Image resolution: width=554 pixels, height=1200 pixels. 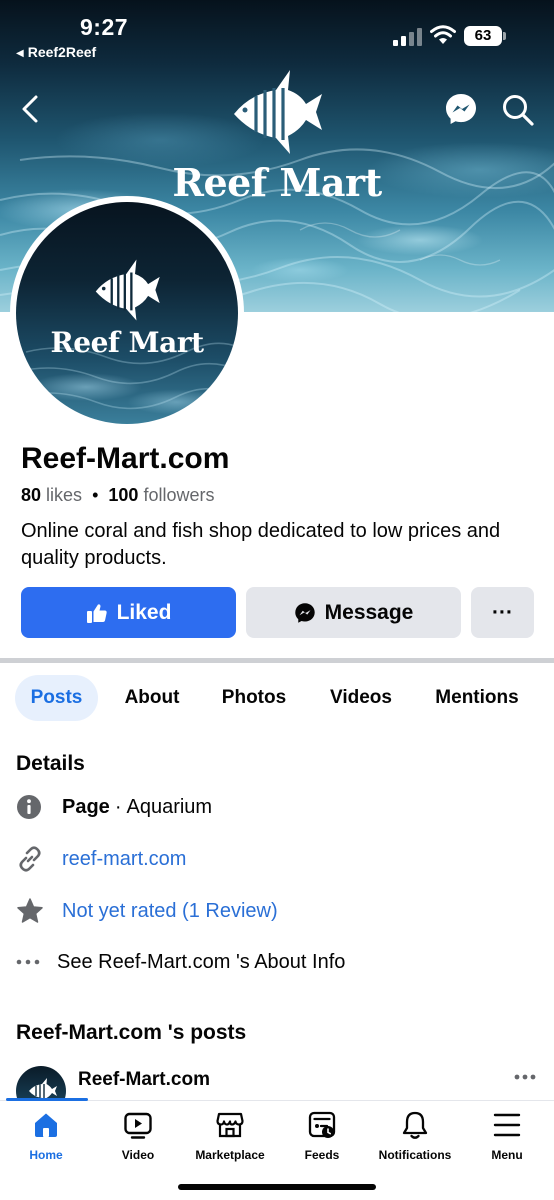 I want to click on star-icon, so click(x=30, y=910).